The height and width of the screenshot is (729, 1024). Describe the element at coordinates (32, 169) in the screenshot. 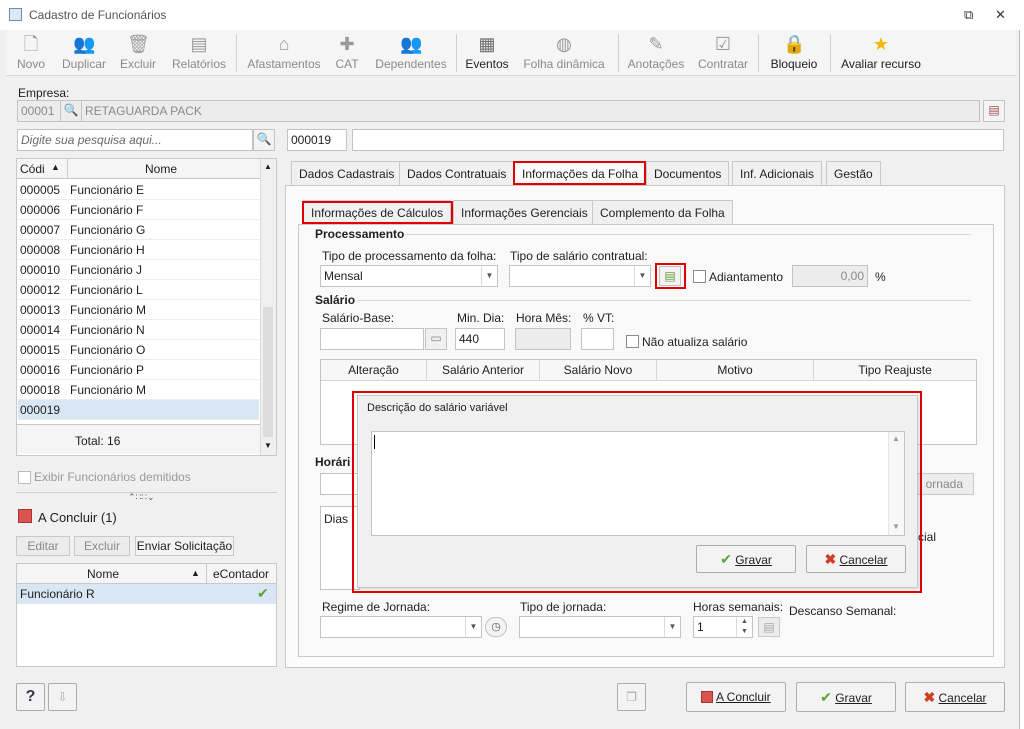

I see `col-code-header: Códi` at that location.